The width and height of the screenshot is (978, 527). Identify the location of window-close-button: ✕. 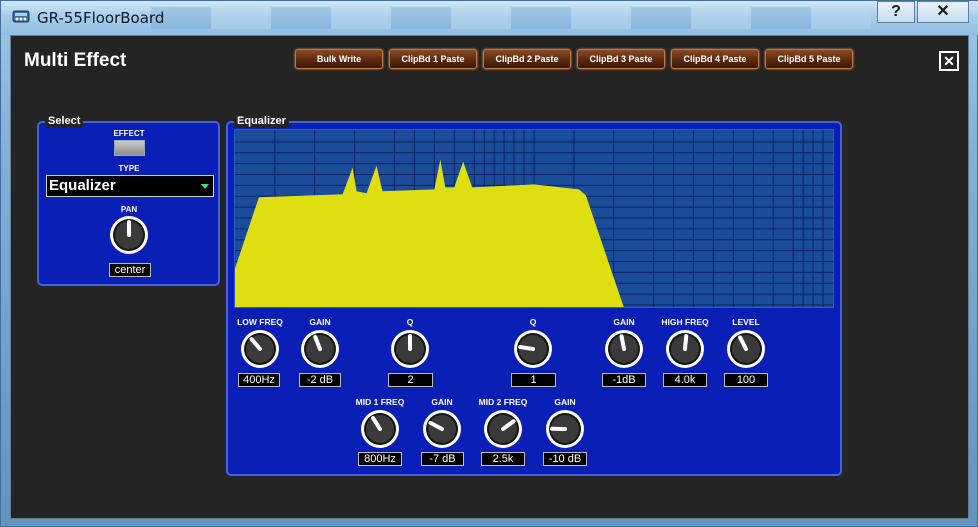
(943, 12).